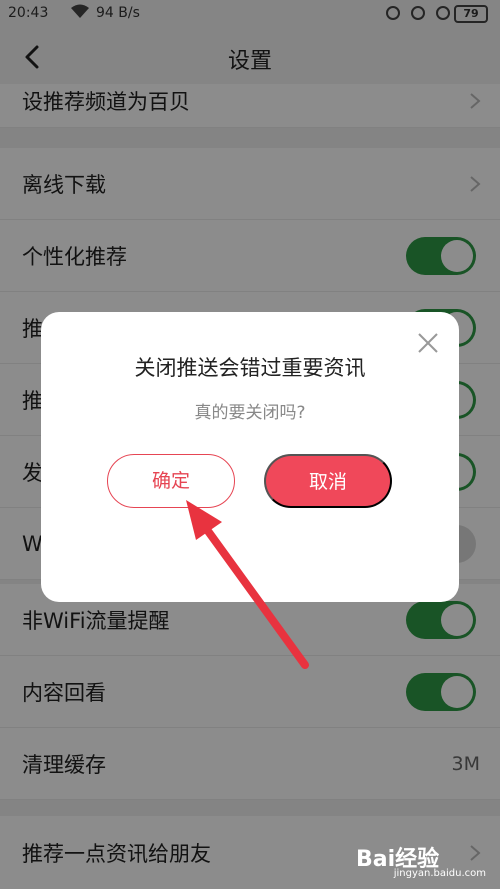  Describe the element at coordinates (171, 481) in the screenshot. I see `confirm-button: 确定` at that location.